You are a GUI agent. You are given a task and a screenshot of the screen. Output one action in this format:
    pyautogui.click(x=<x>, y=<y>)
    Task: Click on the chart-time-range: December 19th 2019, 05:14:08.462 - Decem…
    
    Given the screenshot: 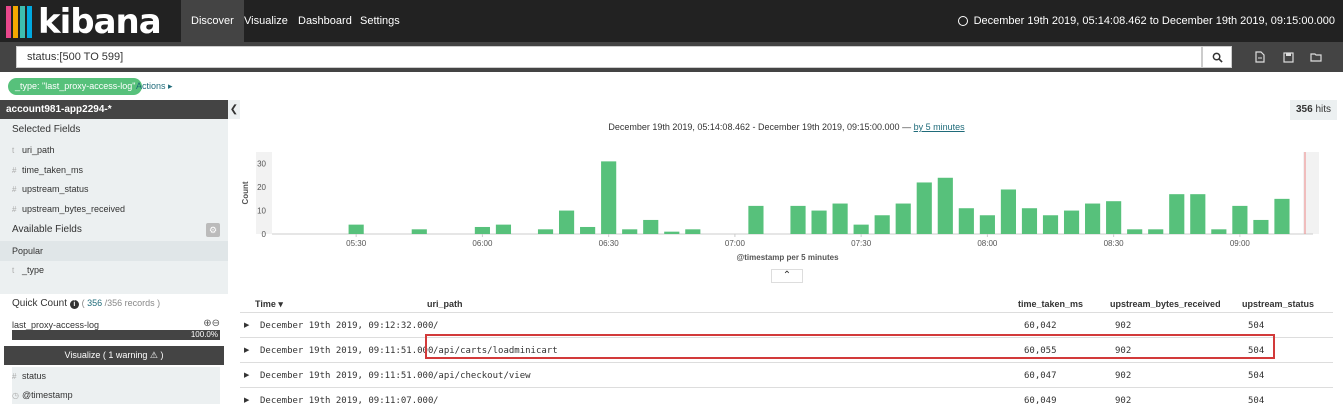 What is the action you would take?
    pyautogui.click(x=786, y=127)
    